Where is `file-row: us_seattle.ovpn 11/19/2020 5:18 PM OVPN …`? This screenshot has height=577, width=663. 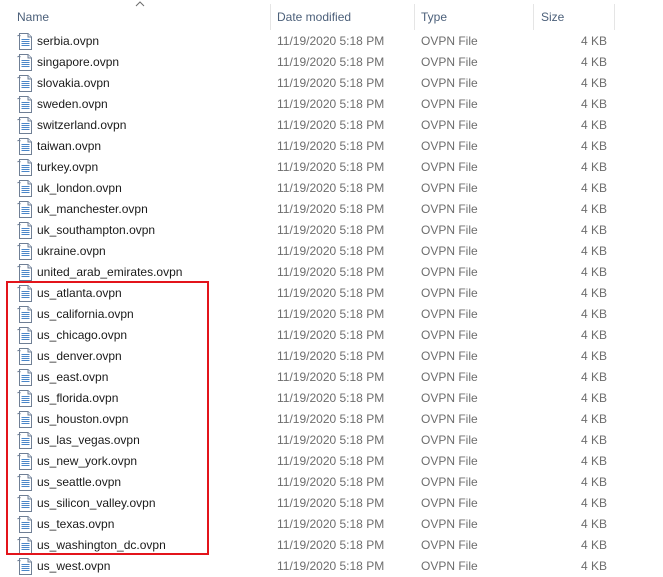 file-row: us_seattle.ovpn 11/19/2020 5:18 PM OVPN … is located at coordinates (331, 482).